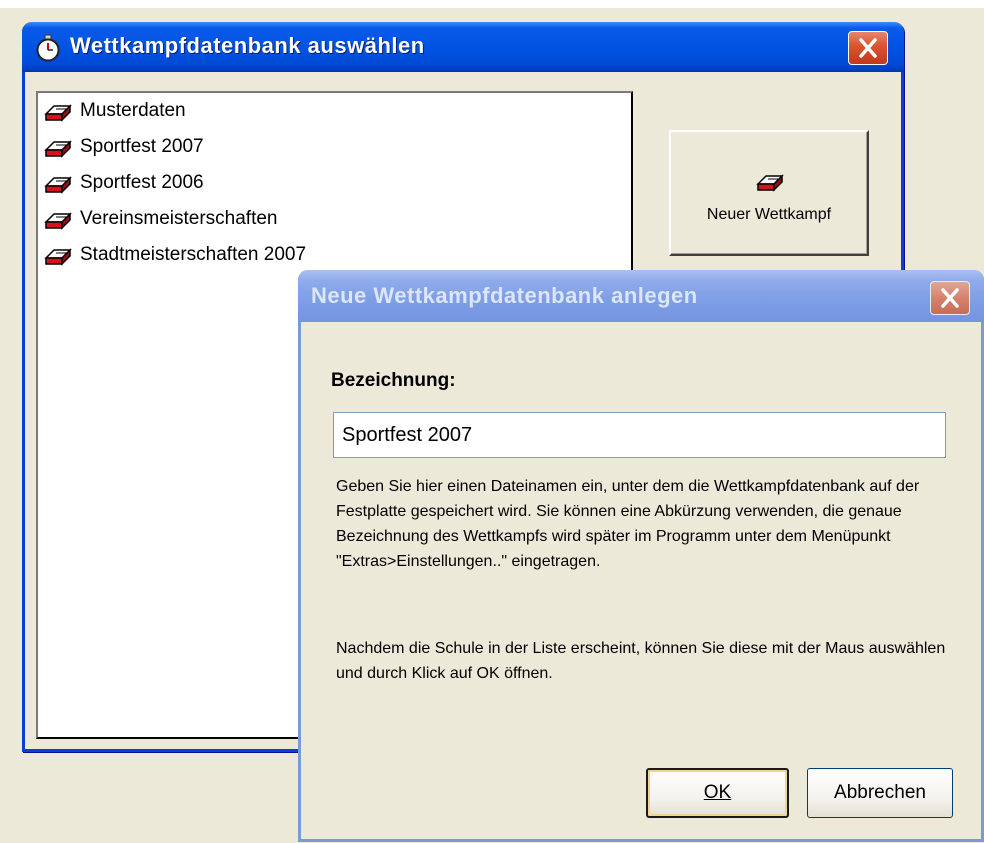 This screenshot has height=843, width=984. What do you see at coordinates (334, 255) in the screenshot?
I see `list-item: Stadtmeisterschaften 2007` at bounding box center [334, 255].